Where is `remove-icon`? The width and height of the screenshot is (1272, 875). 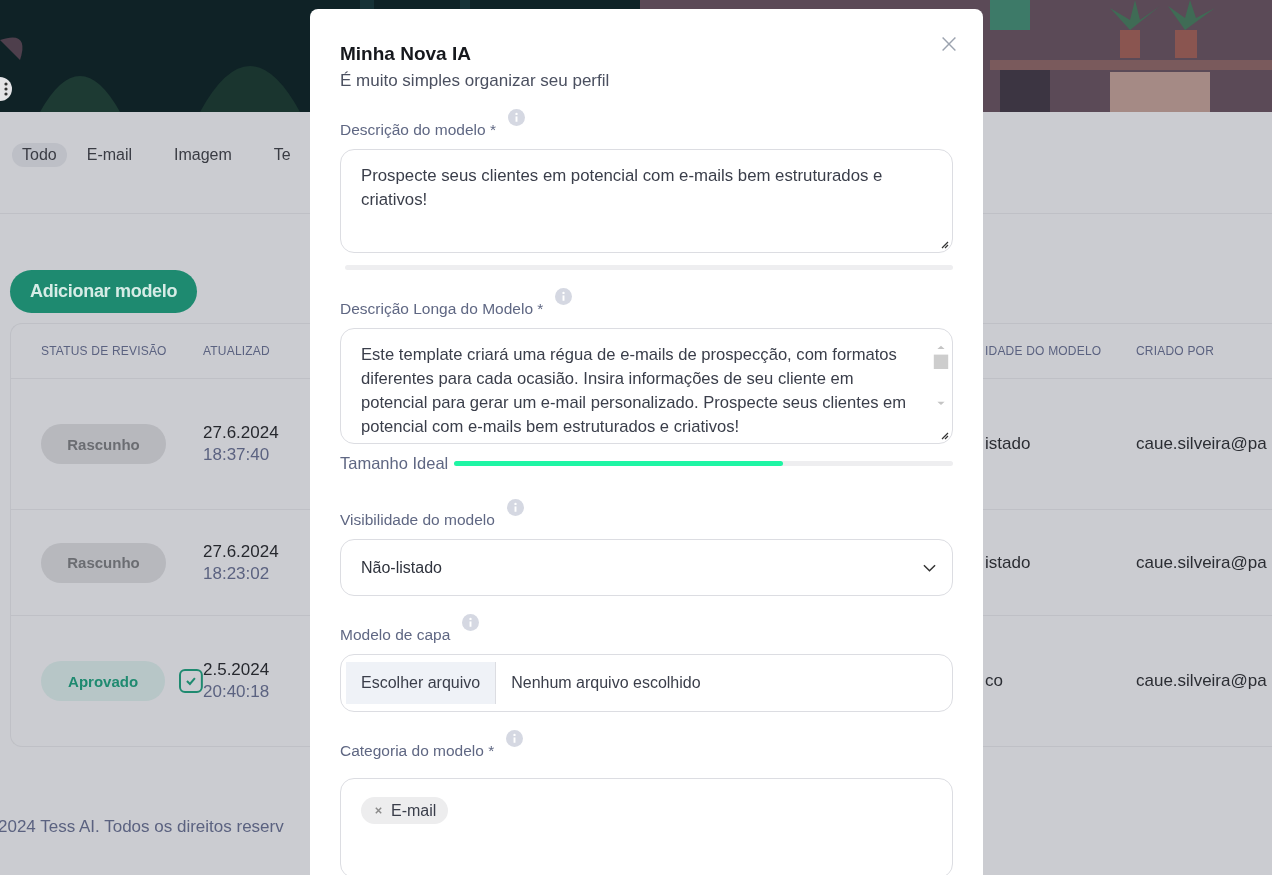 remove-icon is located at coordinates (378, 810).